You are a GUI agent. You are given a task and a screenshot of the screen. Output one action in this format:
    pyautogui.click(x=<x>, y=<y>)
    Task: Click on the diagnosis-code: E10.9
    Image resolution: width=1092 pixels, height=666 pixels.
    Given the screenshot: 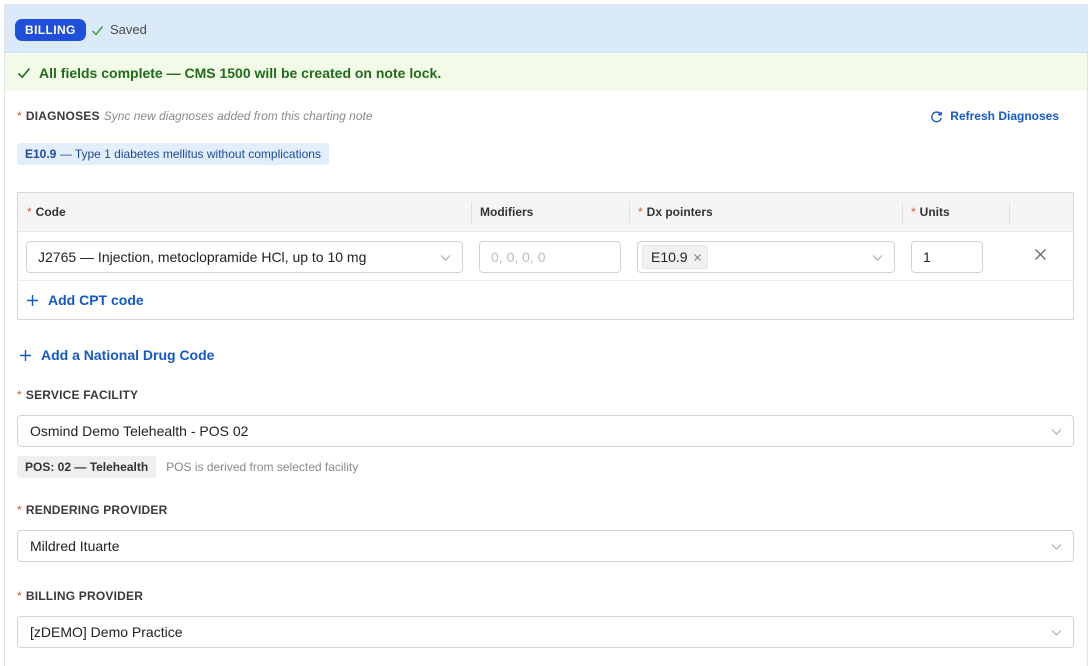 What is the action you would take?
    pyautogui.click(x=41, y=154)
    